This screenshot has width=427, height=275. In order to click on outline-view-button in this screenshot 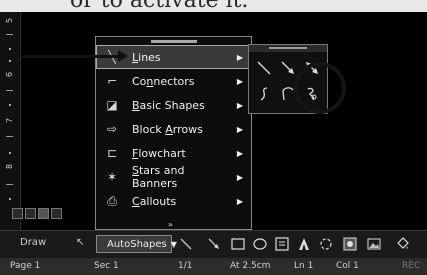, I will do `click(56, 213)`.